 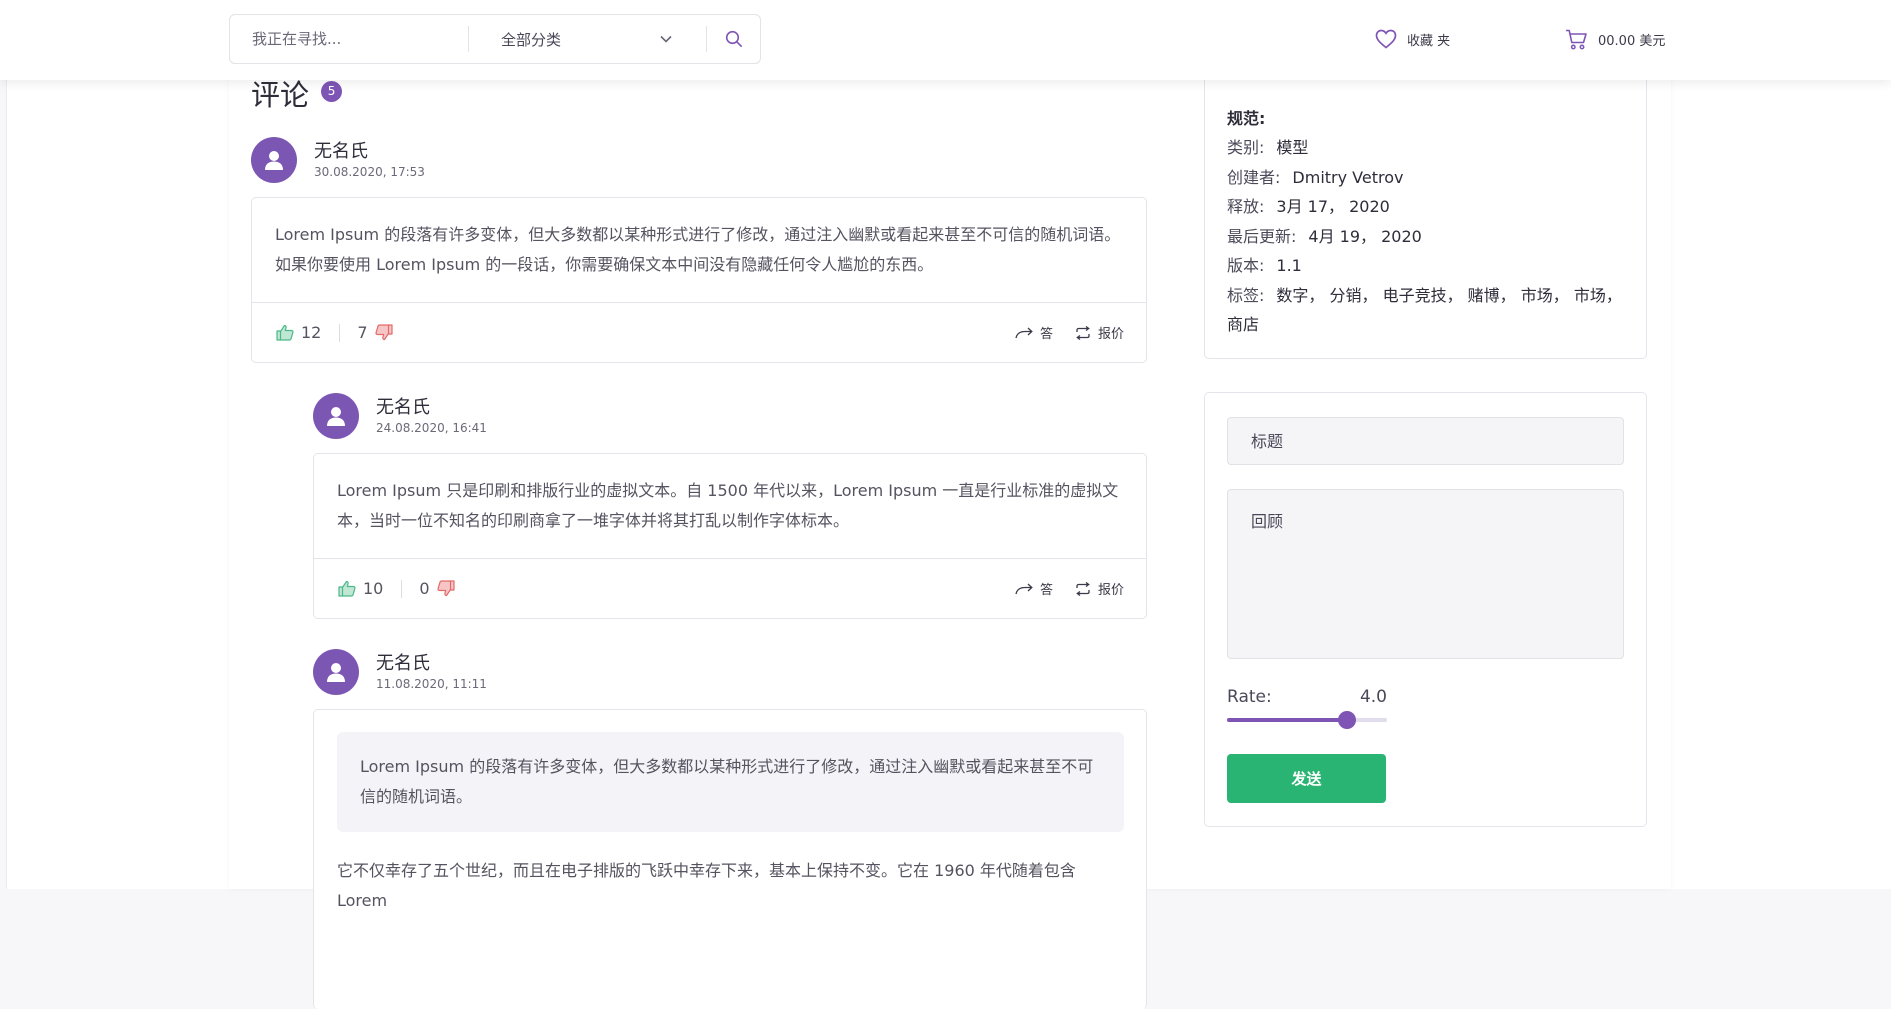 What do you see at coordinates (730, 672) in the screenshot?
I see `review-author: 无名氏 11.08.2020, 11:11` at bounding box center [730, 672].